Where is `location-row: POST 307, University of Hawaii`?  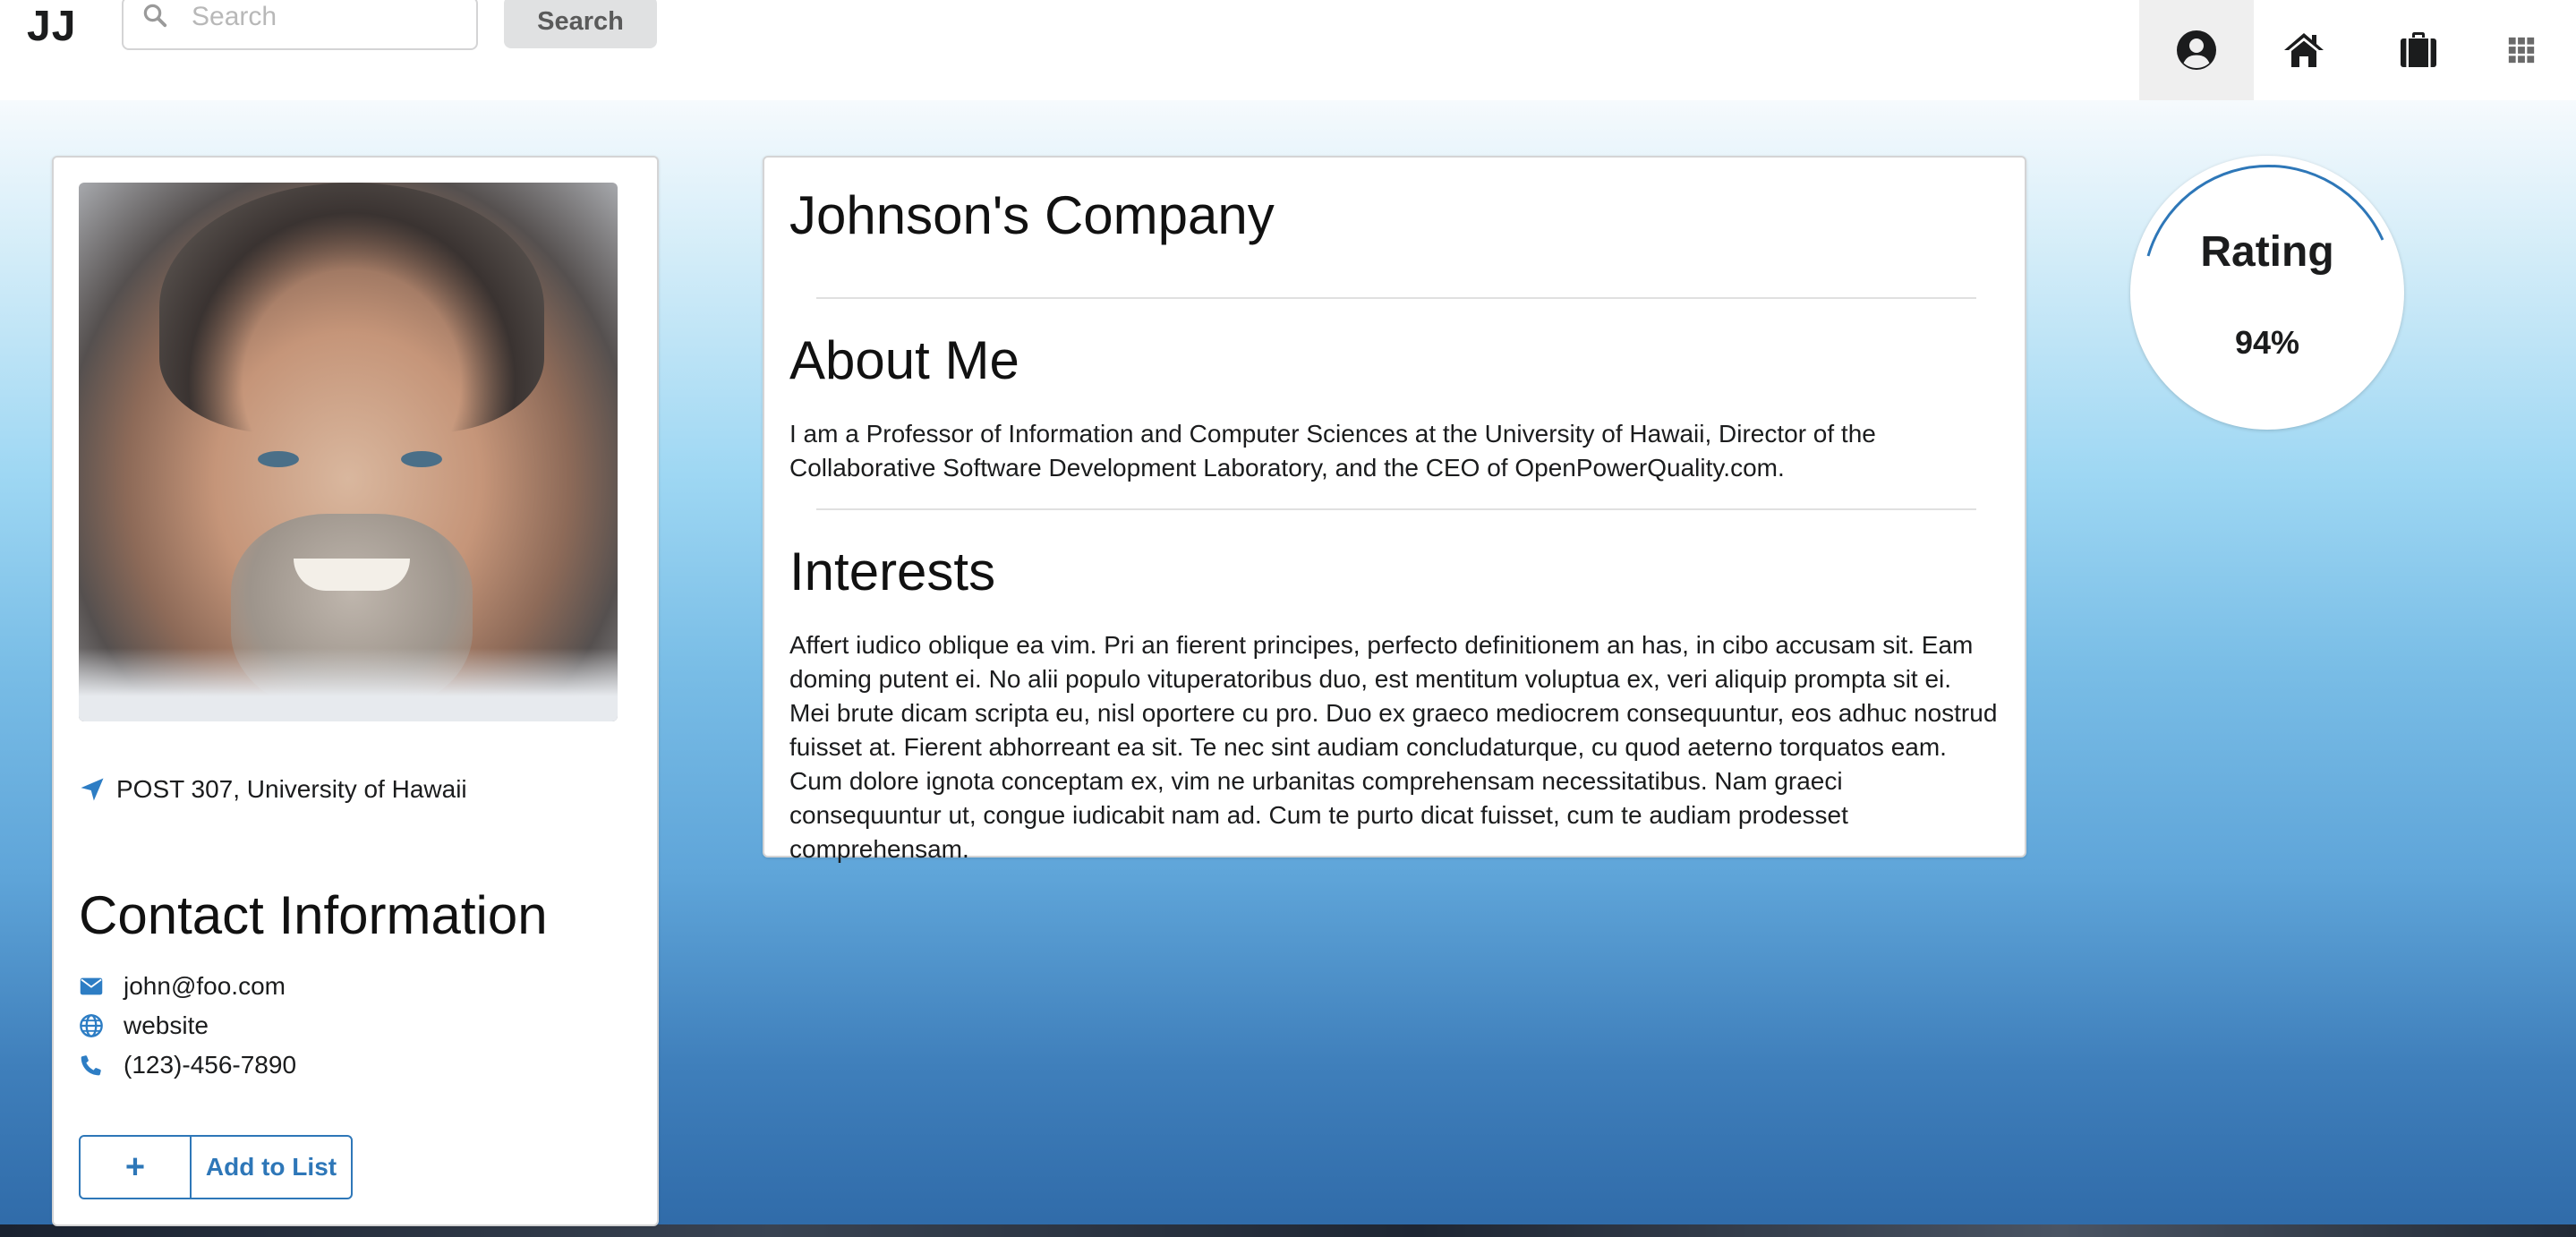
location-row: POST 307, University of Hawaii is located at coordinates (273, 789).